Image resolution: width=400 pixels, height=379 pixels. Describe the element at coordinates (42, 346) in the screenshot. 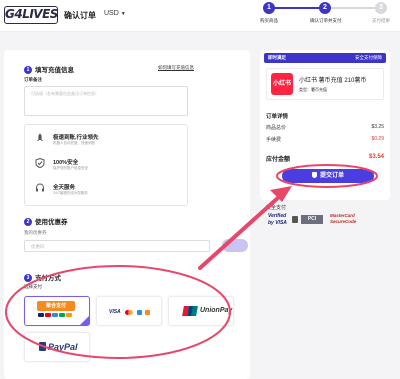

I see `paypal-icon` at that location.